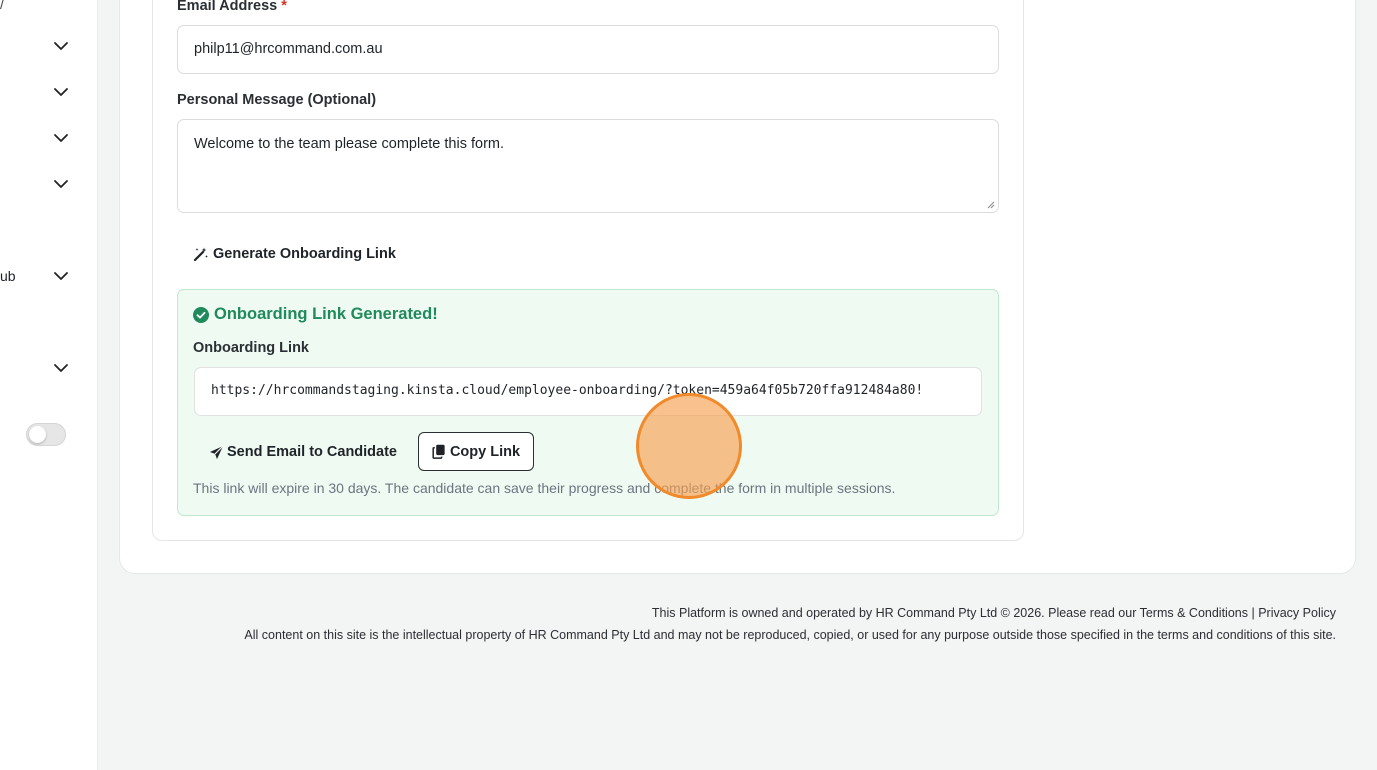 This screenshot has height=770, width=1377. What do you see at coordinates (485, 451) in the screenshot?
I see `copy-link-label: Copy Link` at bounding box center [485, 451].